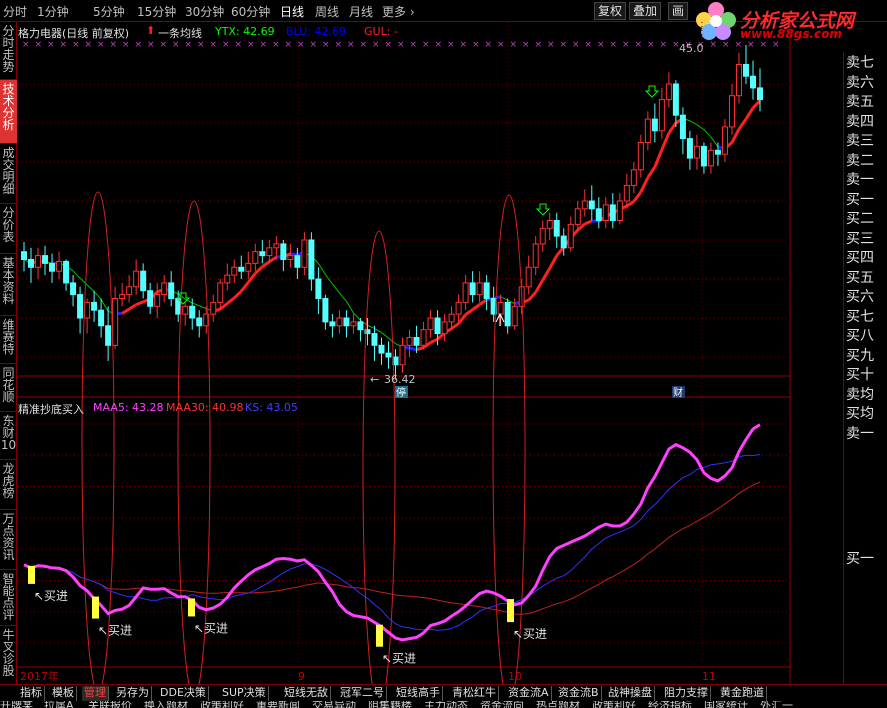 The image size is (887, 708). I want to click on info-tab: 经济指标, so click(670, 704).